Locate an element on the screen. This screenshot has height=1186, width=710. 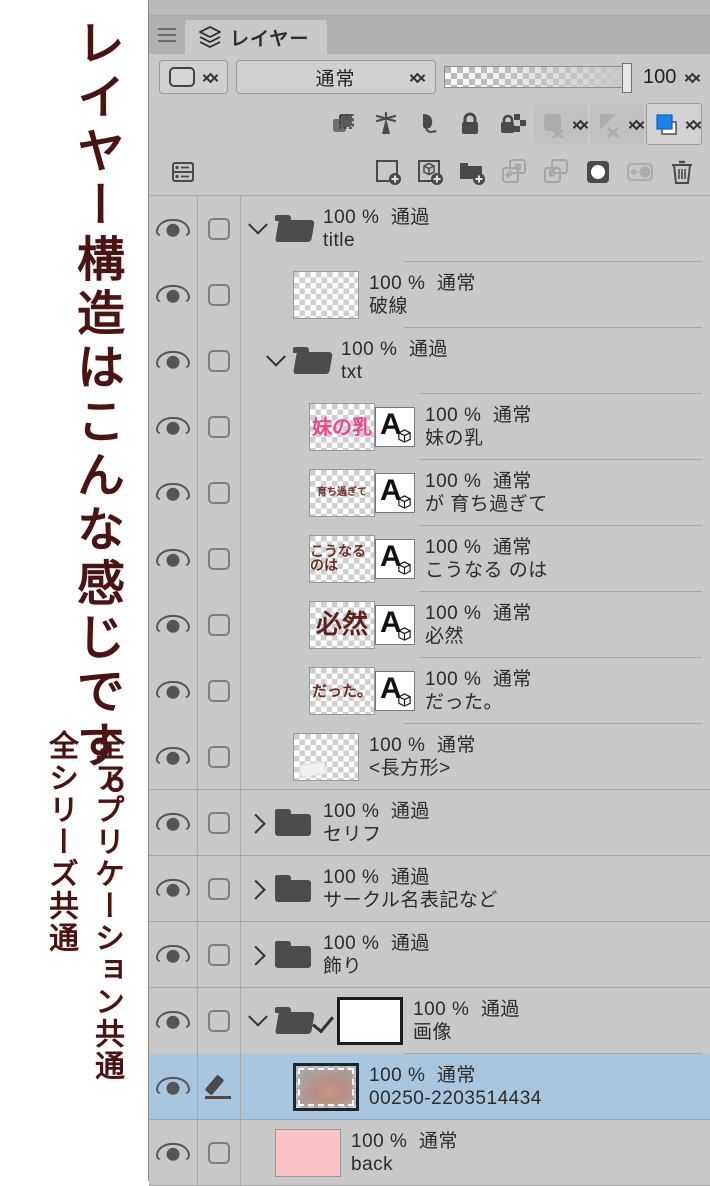
layer-row: 100 % 通過 飾り is located at coordinates (429, 955).